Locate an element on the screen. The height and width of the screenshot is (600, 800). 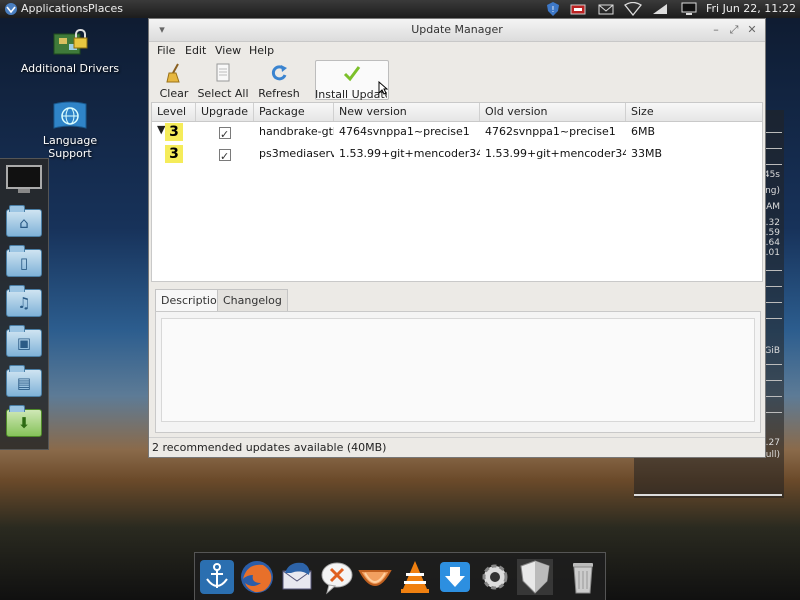
new-version-cell: 1.53.99+git+mencoder34587-4 is located at coordinates (409, 153).